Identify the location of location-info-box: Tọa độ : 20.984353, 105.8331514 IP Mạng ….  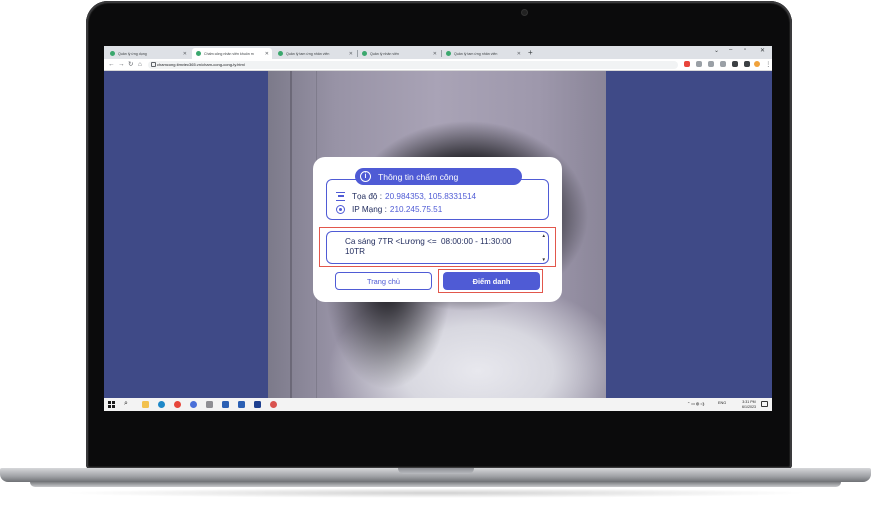
(437, 199).